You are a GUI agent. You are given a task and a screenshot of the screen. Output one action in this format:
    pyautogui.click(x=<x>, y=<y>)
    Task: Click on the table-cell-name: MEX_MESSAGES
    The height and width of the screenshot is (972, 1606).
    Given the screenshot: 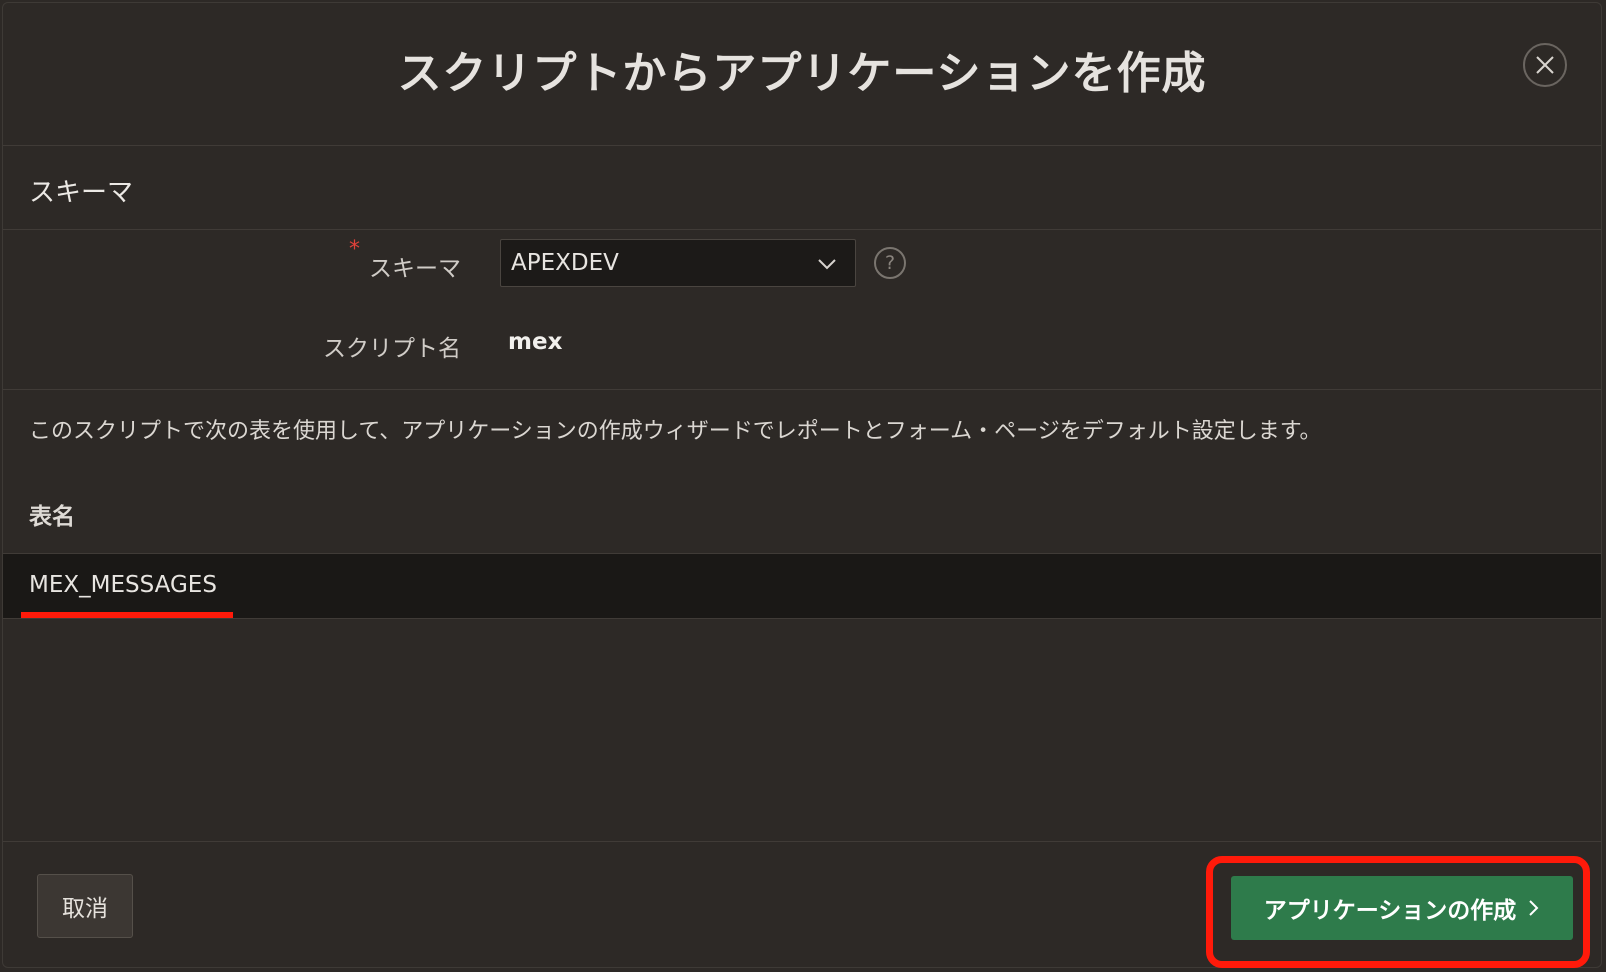 What is the action you would take?
    pyautogui.click(x=123, y=585)
    